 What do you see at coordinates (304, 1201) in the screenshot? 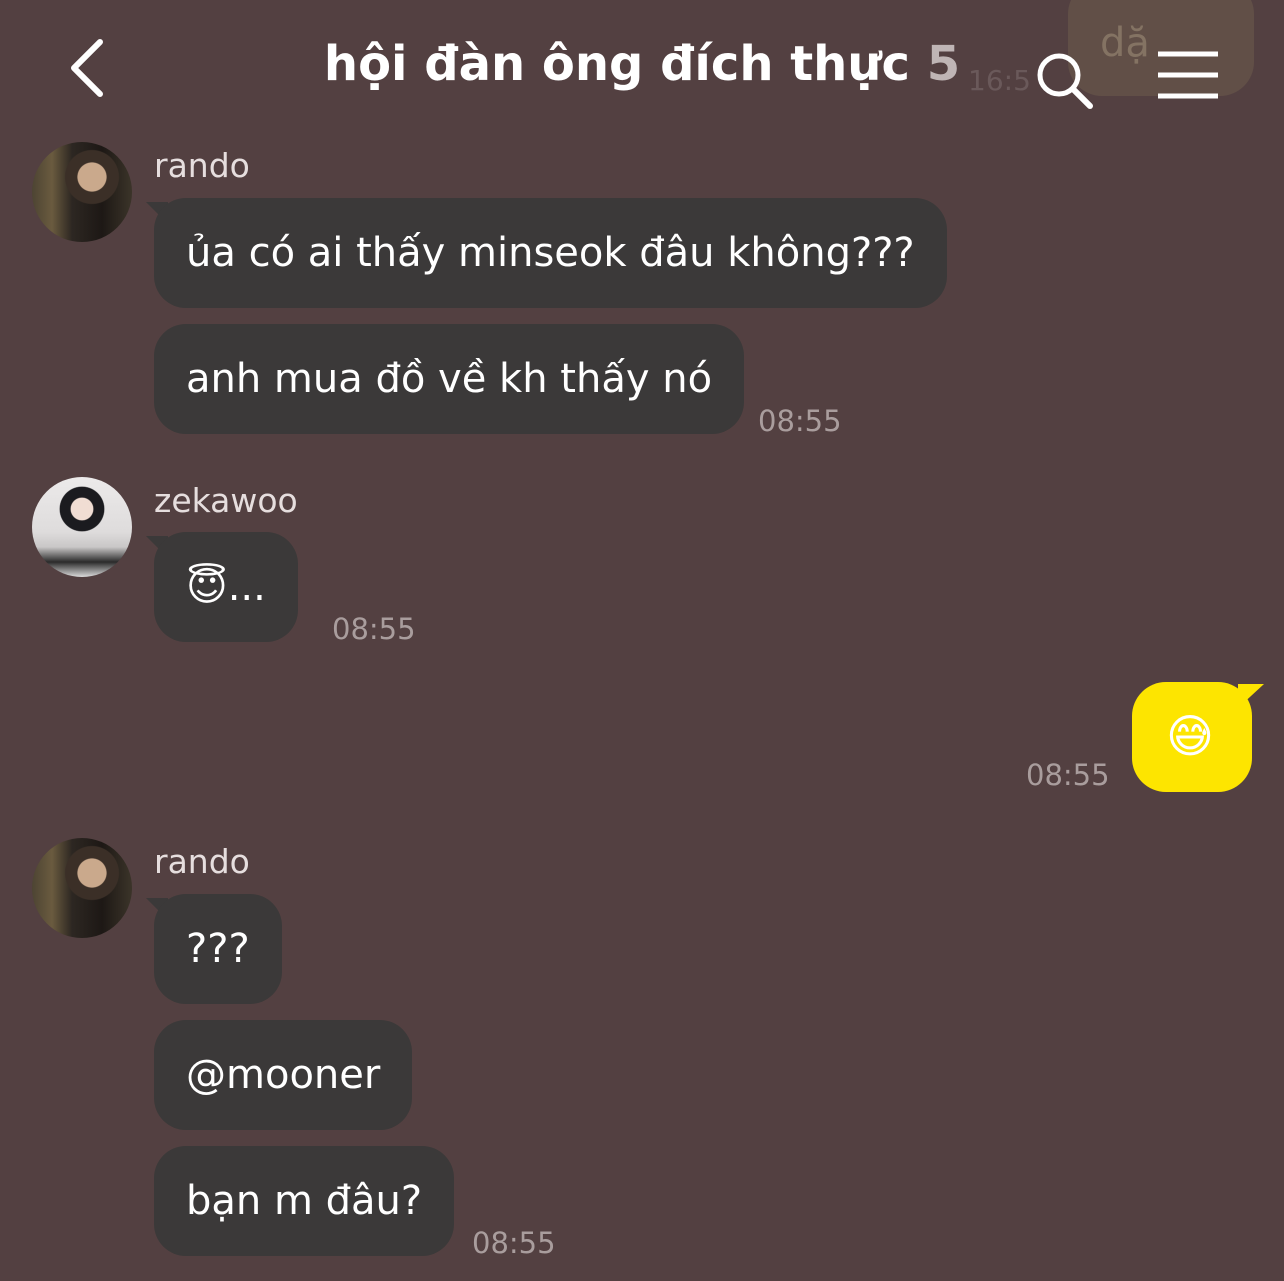
I see `message-bubble: bạn m đâu?` at bounding box center [304, 1201].